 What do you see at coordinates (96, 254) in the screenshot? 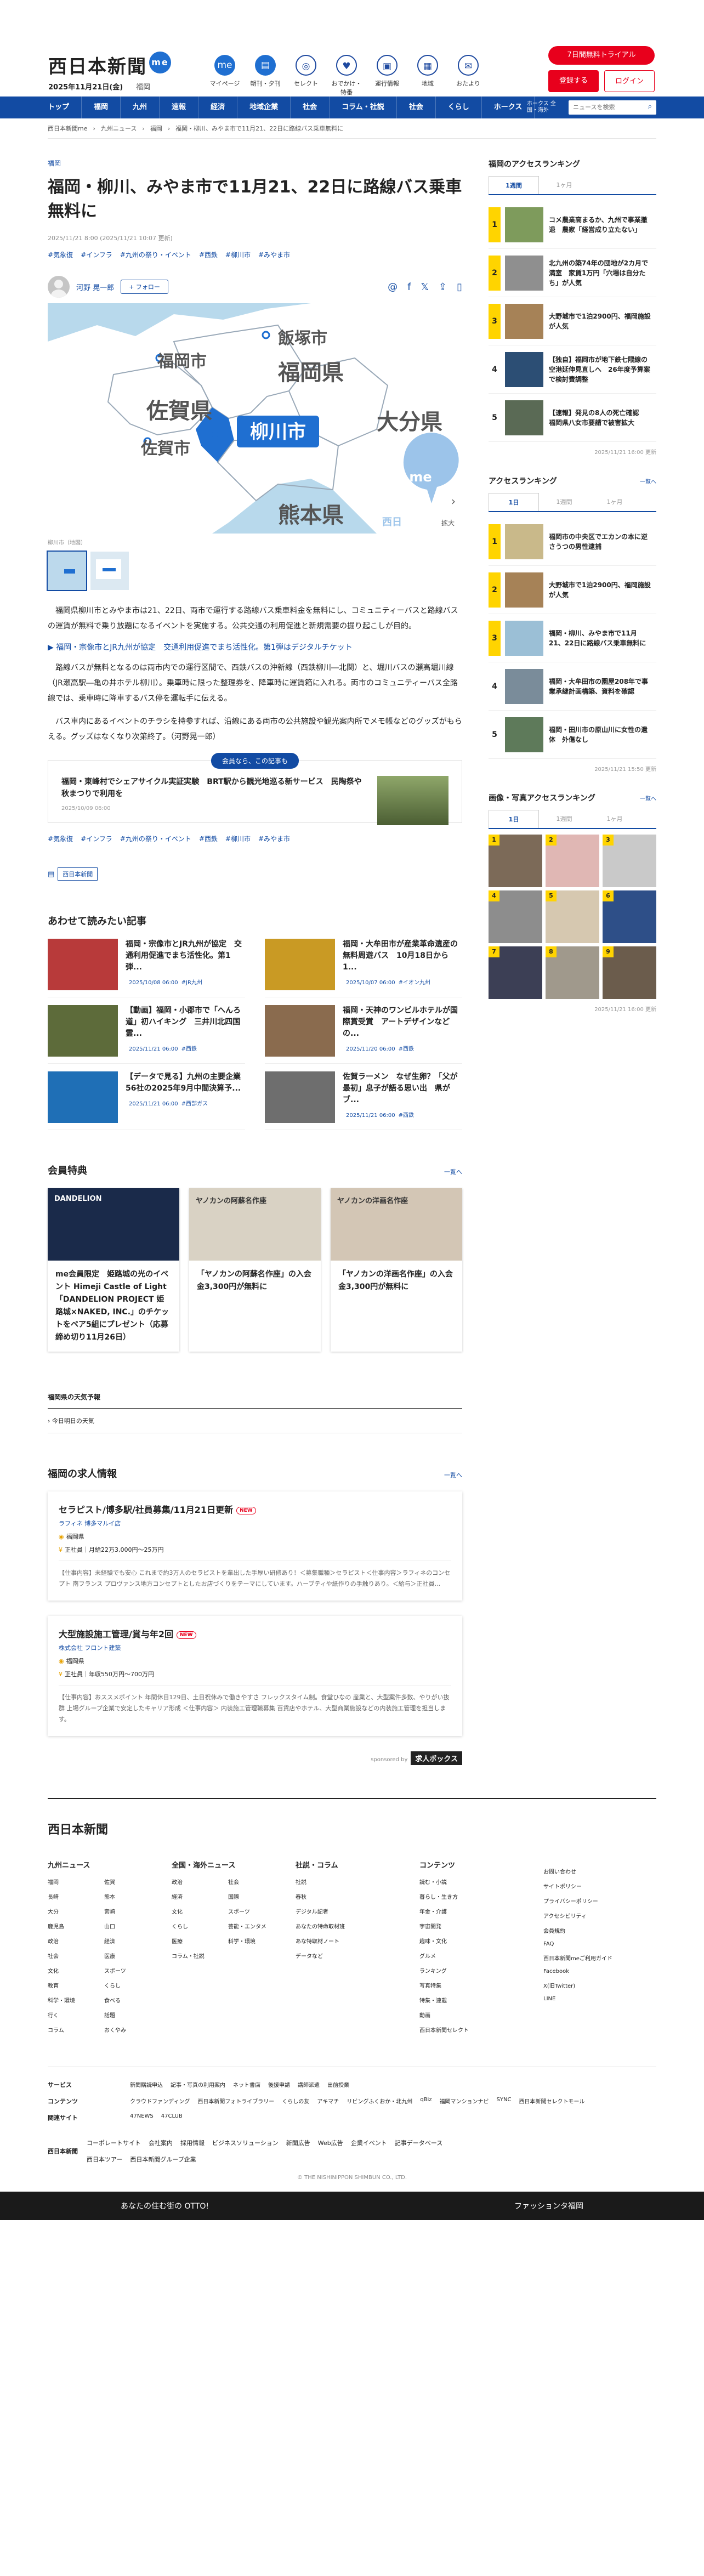
I see `tag-link: #インフラ` at bounding box center [96, 254].